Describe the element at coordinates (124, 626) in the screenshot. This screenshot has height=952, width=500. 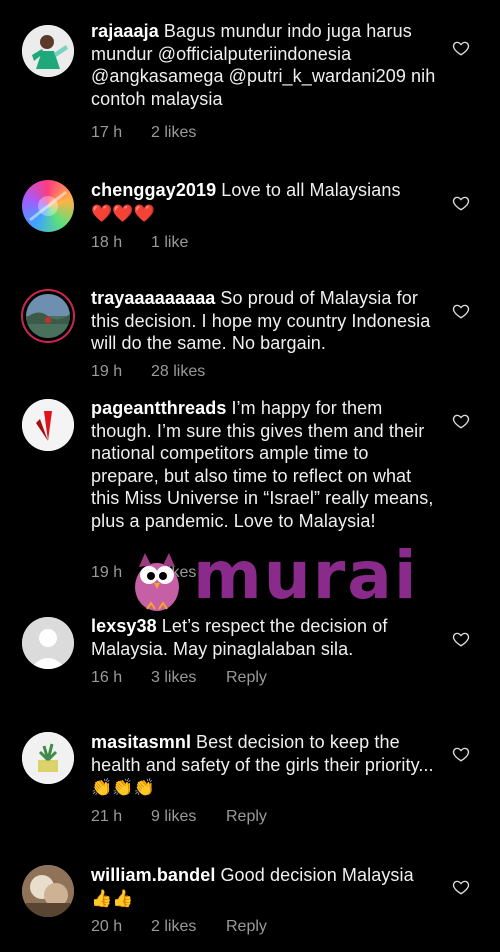
I see `comment-username: lexsy38` at that location.